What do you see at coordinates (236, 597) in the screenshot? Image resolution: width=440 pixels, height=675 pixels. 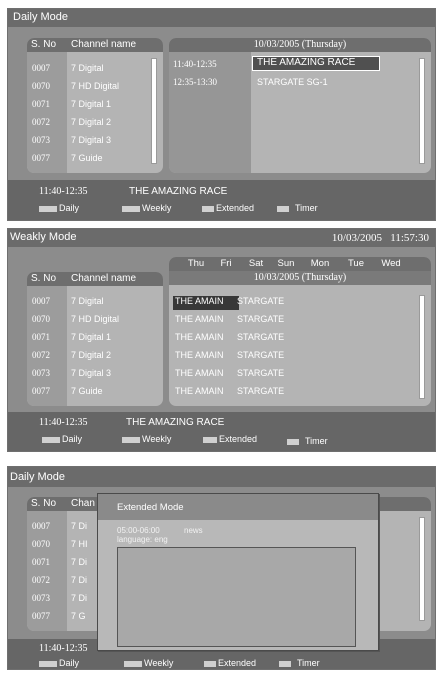 I see `extended-description-box` at bounding box center [236, 597].